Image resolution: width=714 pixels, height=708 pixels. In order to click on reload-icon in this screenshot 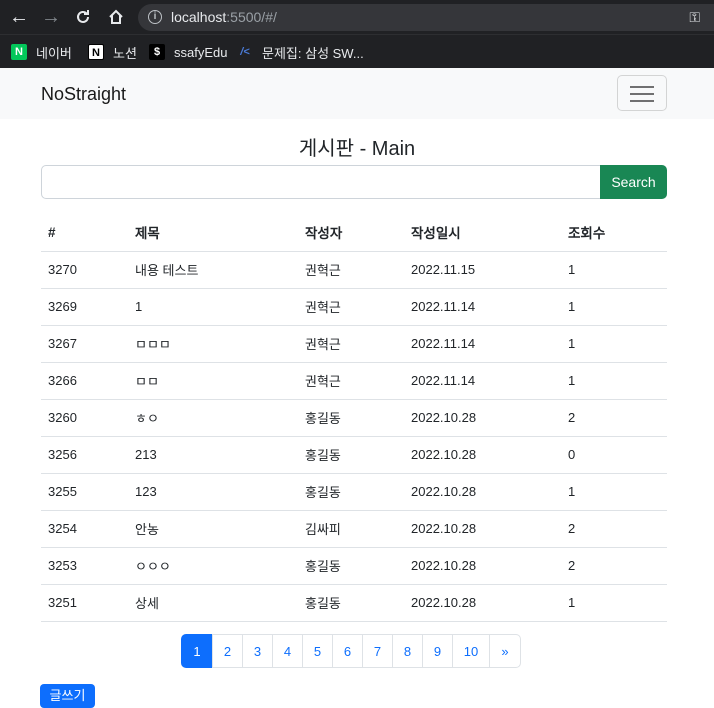, I will do `click(83, 17)`.